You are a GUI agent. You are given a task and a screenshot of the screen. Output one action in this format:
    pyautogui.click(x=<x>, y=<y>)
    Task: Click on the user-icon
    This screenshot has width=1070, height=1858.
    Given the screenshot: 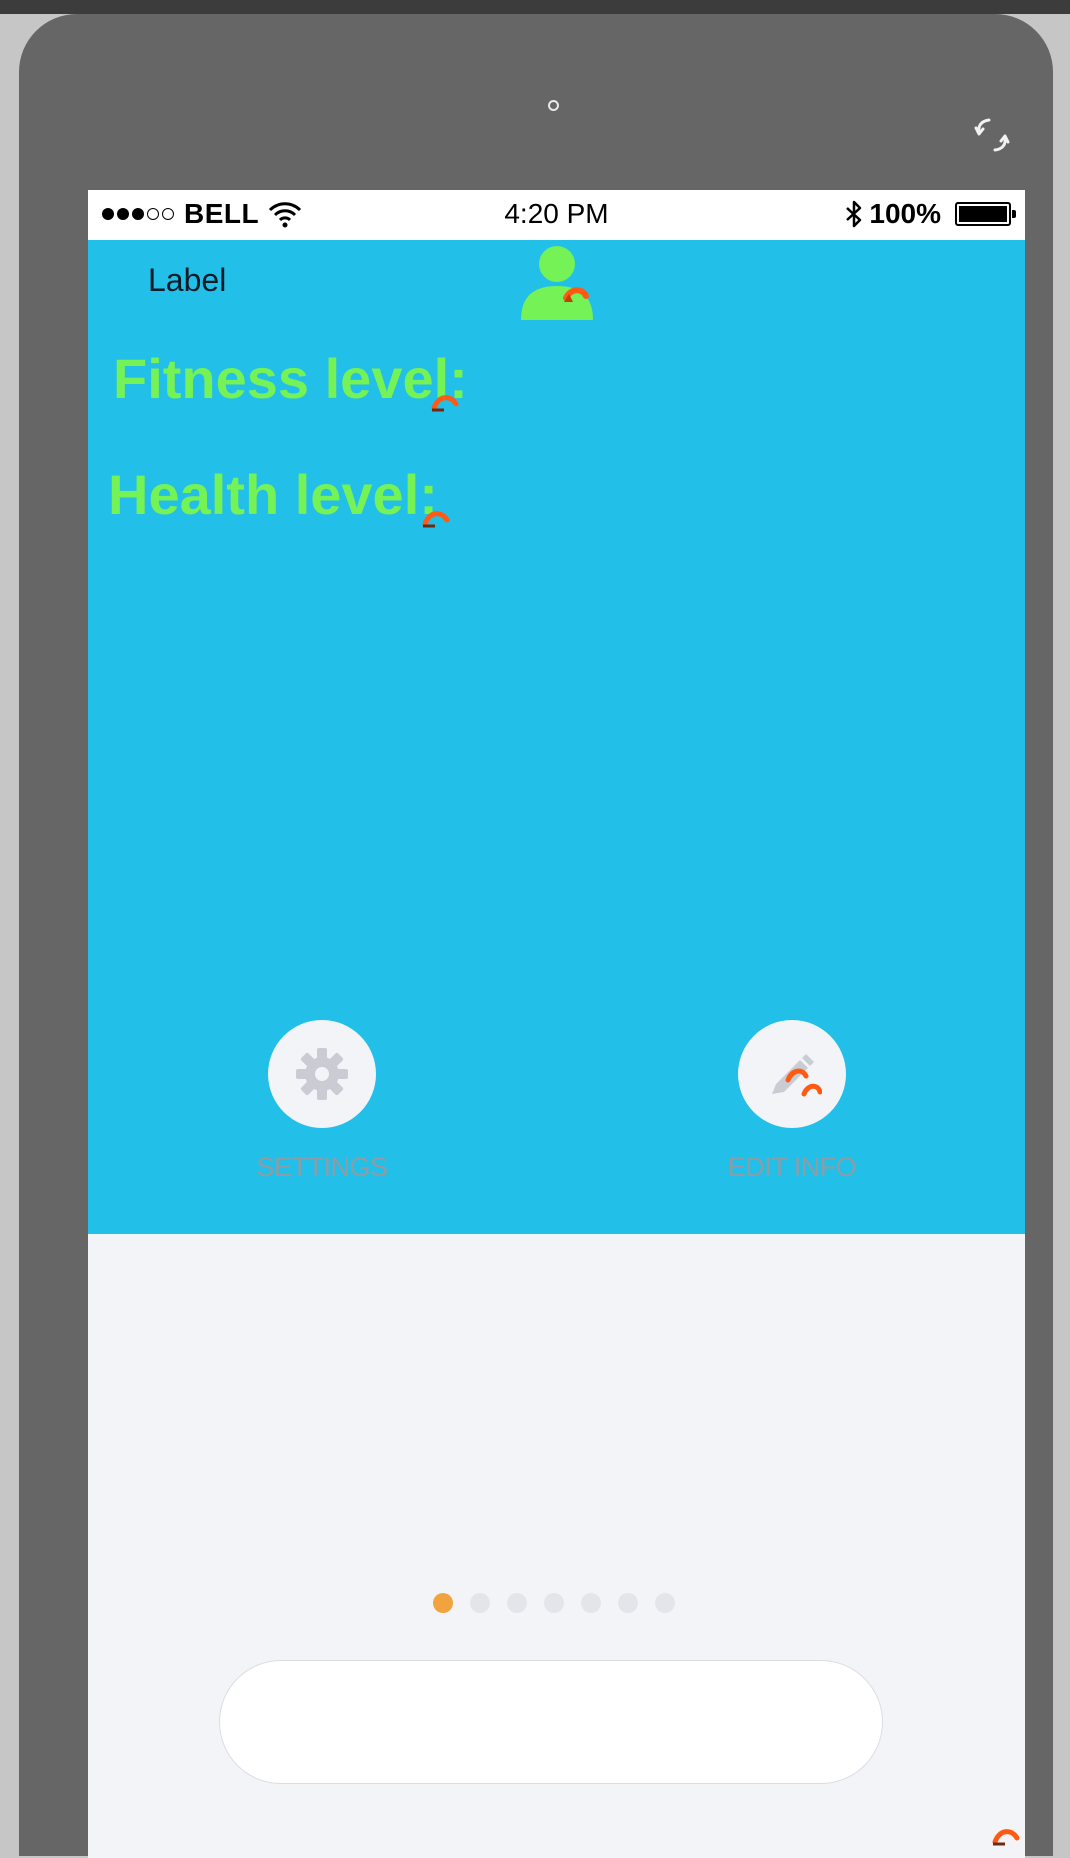 What is the action you would take?
    pyautogui.click(x=559, y=282)
    